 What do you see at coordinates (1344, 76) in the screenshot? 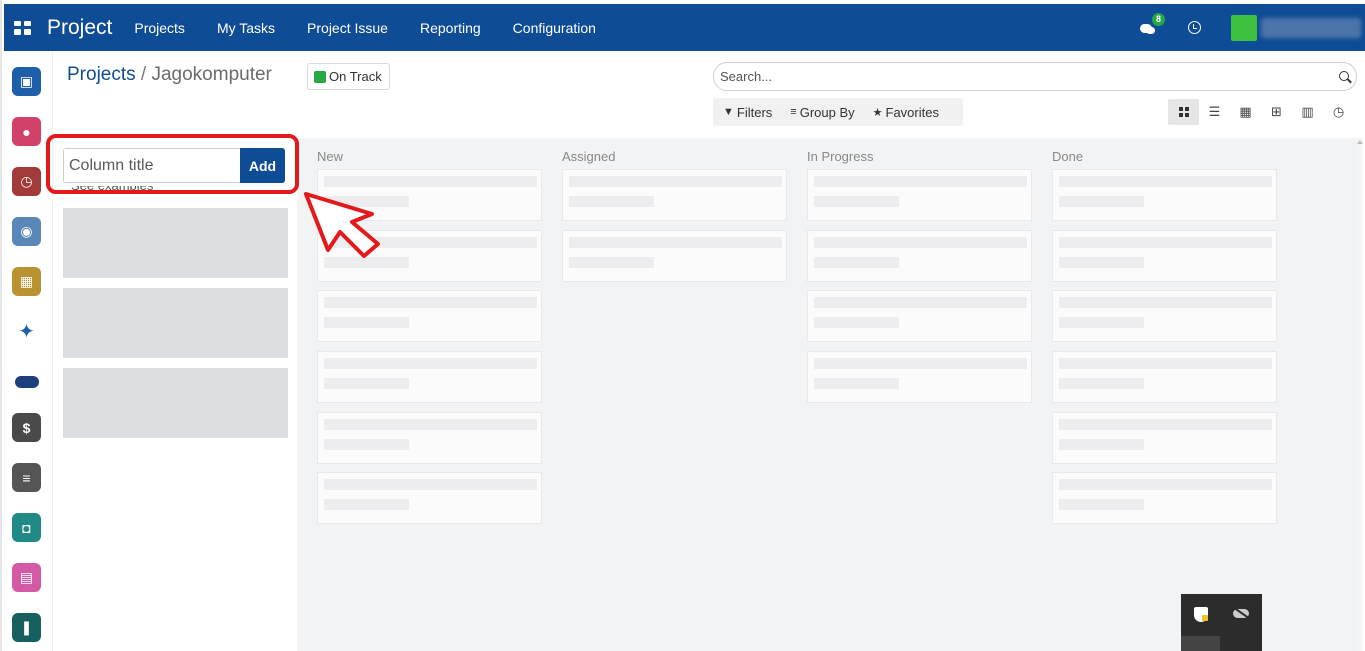
I see `search-icon` at bounding box center [1344, 76].